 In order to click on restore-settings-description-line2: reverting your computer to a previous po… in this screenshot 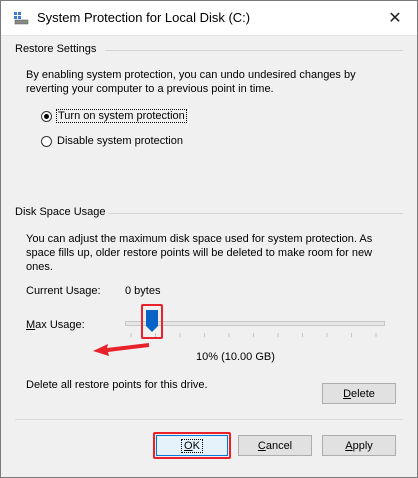, I will do `click(150, 89)`.